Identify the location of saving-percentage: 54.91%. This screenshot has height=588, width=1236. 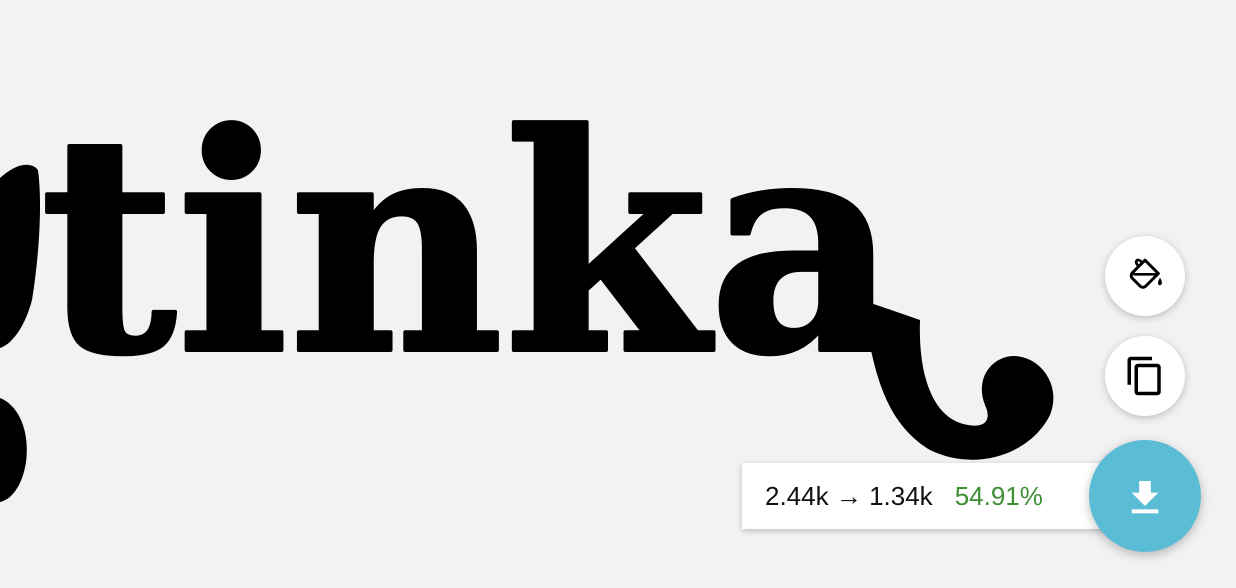
(998, 495).